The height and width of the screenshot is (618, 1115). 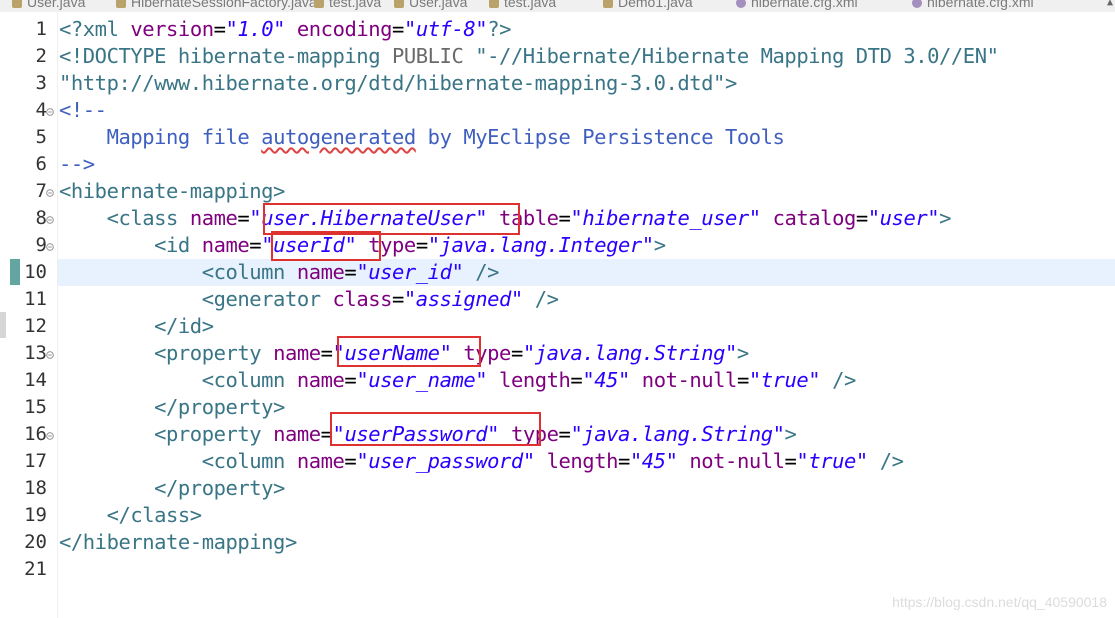 What do you see at coordinates (83, 110) in the screenshot?
I see `token-com: <!--` at bounding box center [83, 110].